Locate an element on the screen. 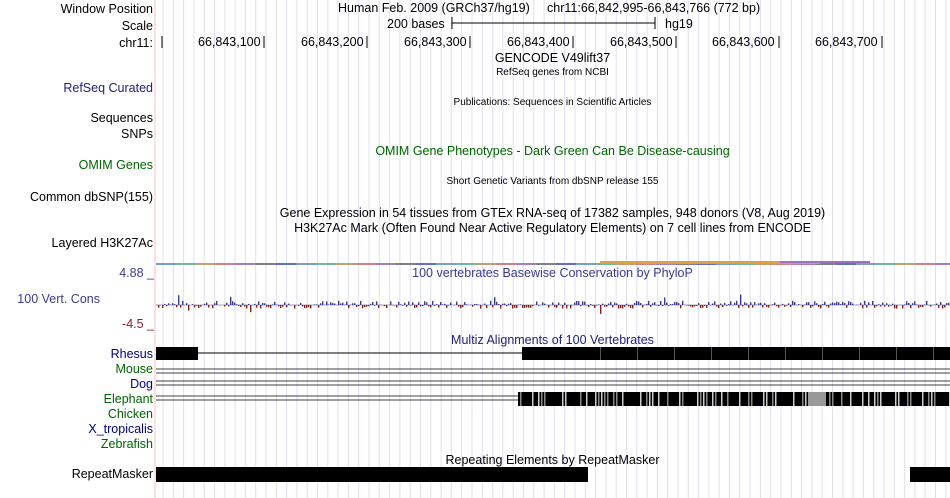 The height and width of the screenshot is (498, 950). chrom-label: chr11: is located at coordinates (136, 43).